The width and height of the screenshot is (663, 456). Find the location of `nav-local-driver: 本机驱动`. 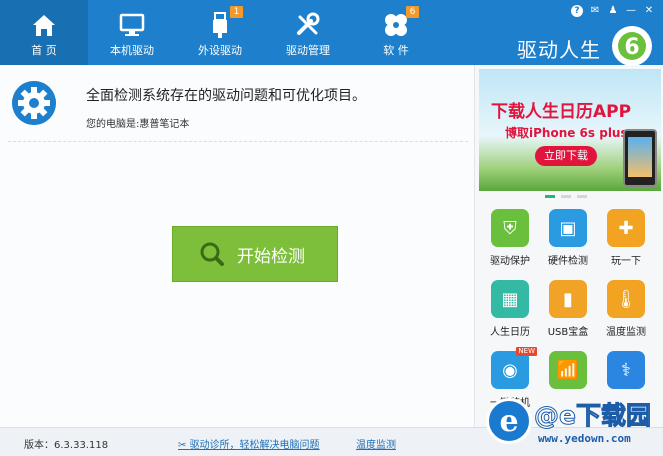

nav-local-driver: 本机驱动 is located at coordinates (132, 32).